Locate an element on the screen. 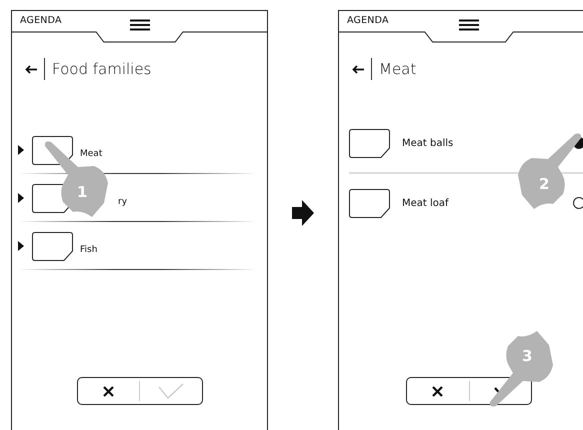  option-label: Meat loaf is located at coordinates (426, 203).